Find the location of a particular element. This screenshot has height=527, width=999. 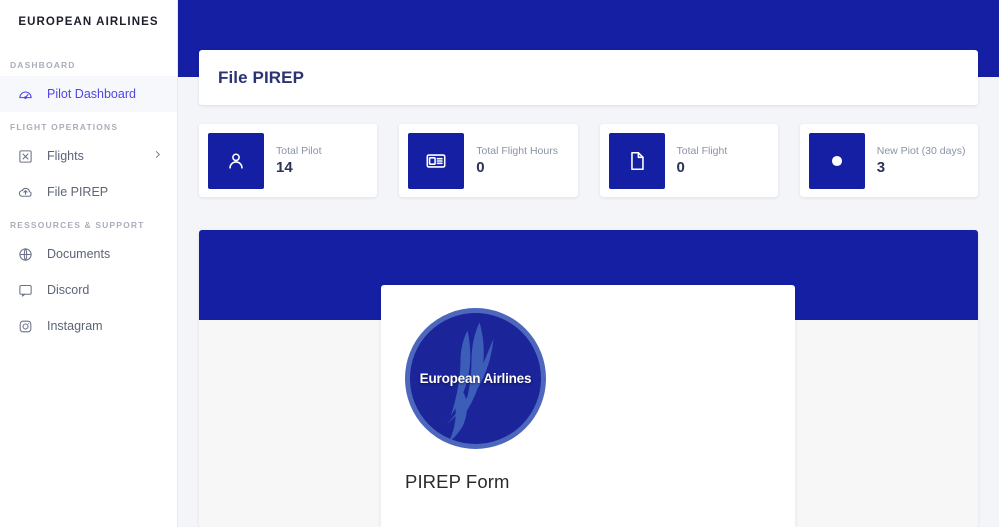

sidebar-item-label: File PIREP is located at coordinates (78, 192).